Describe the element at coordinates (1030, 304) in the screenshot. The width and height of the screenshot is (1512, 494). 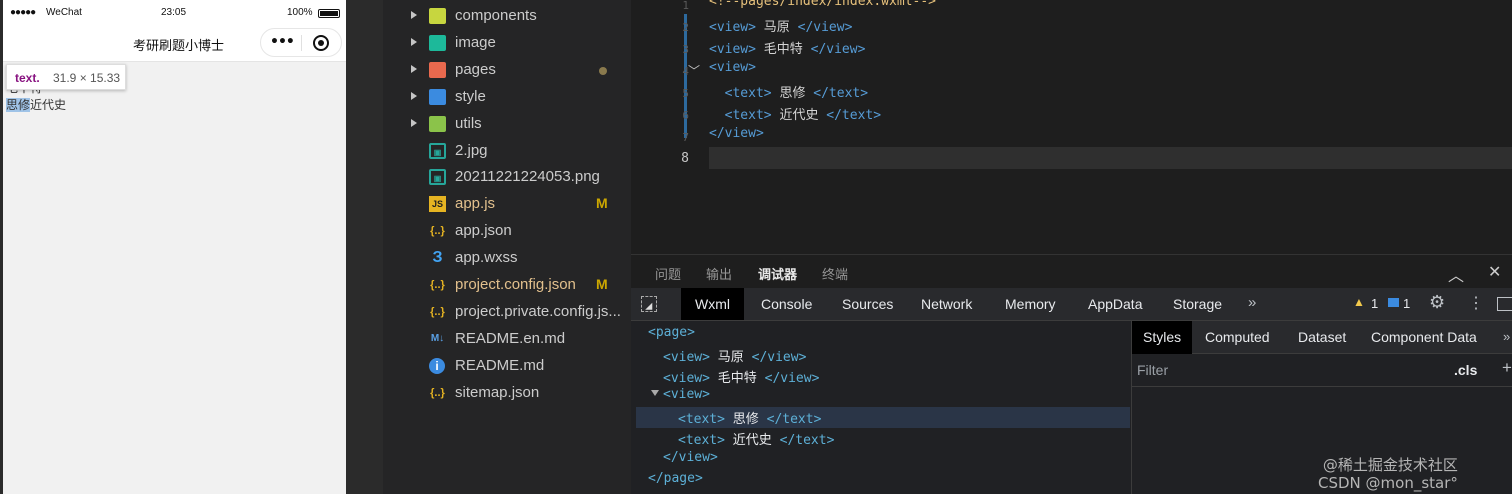
I see `tab-memory: Memory` at that location.